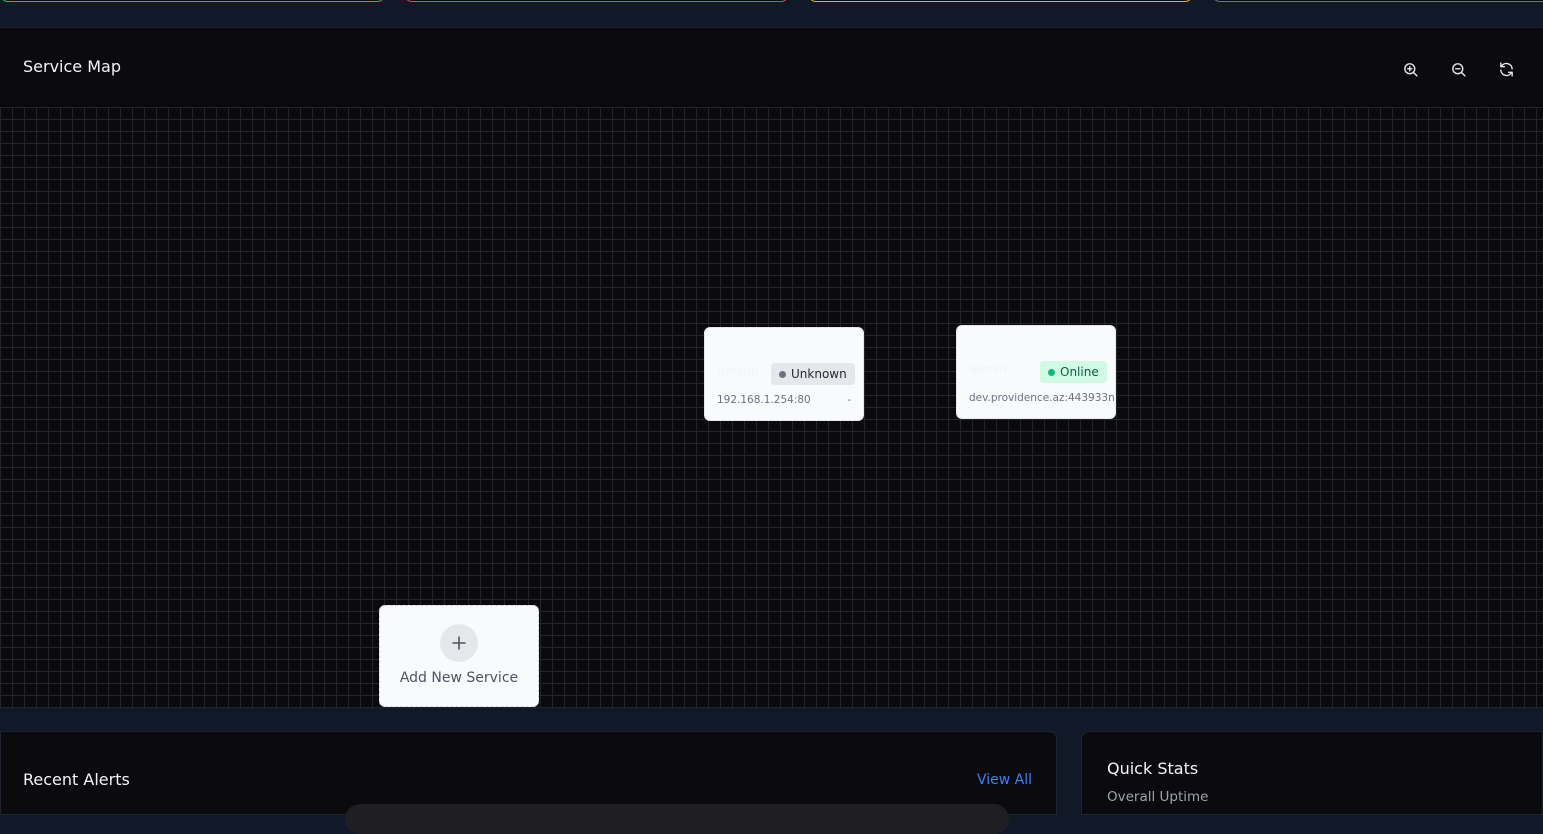  I want to click on refresh-icon, so click(1506, 69).